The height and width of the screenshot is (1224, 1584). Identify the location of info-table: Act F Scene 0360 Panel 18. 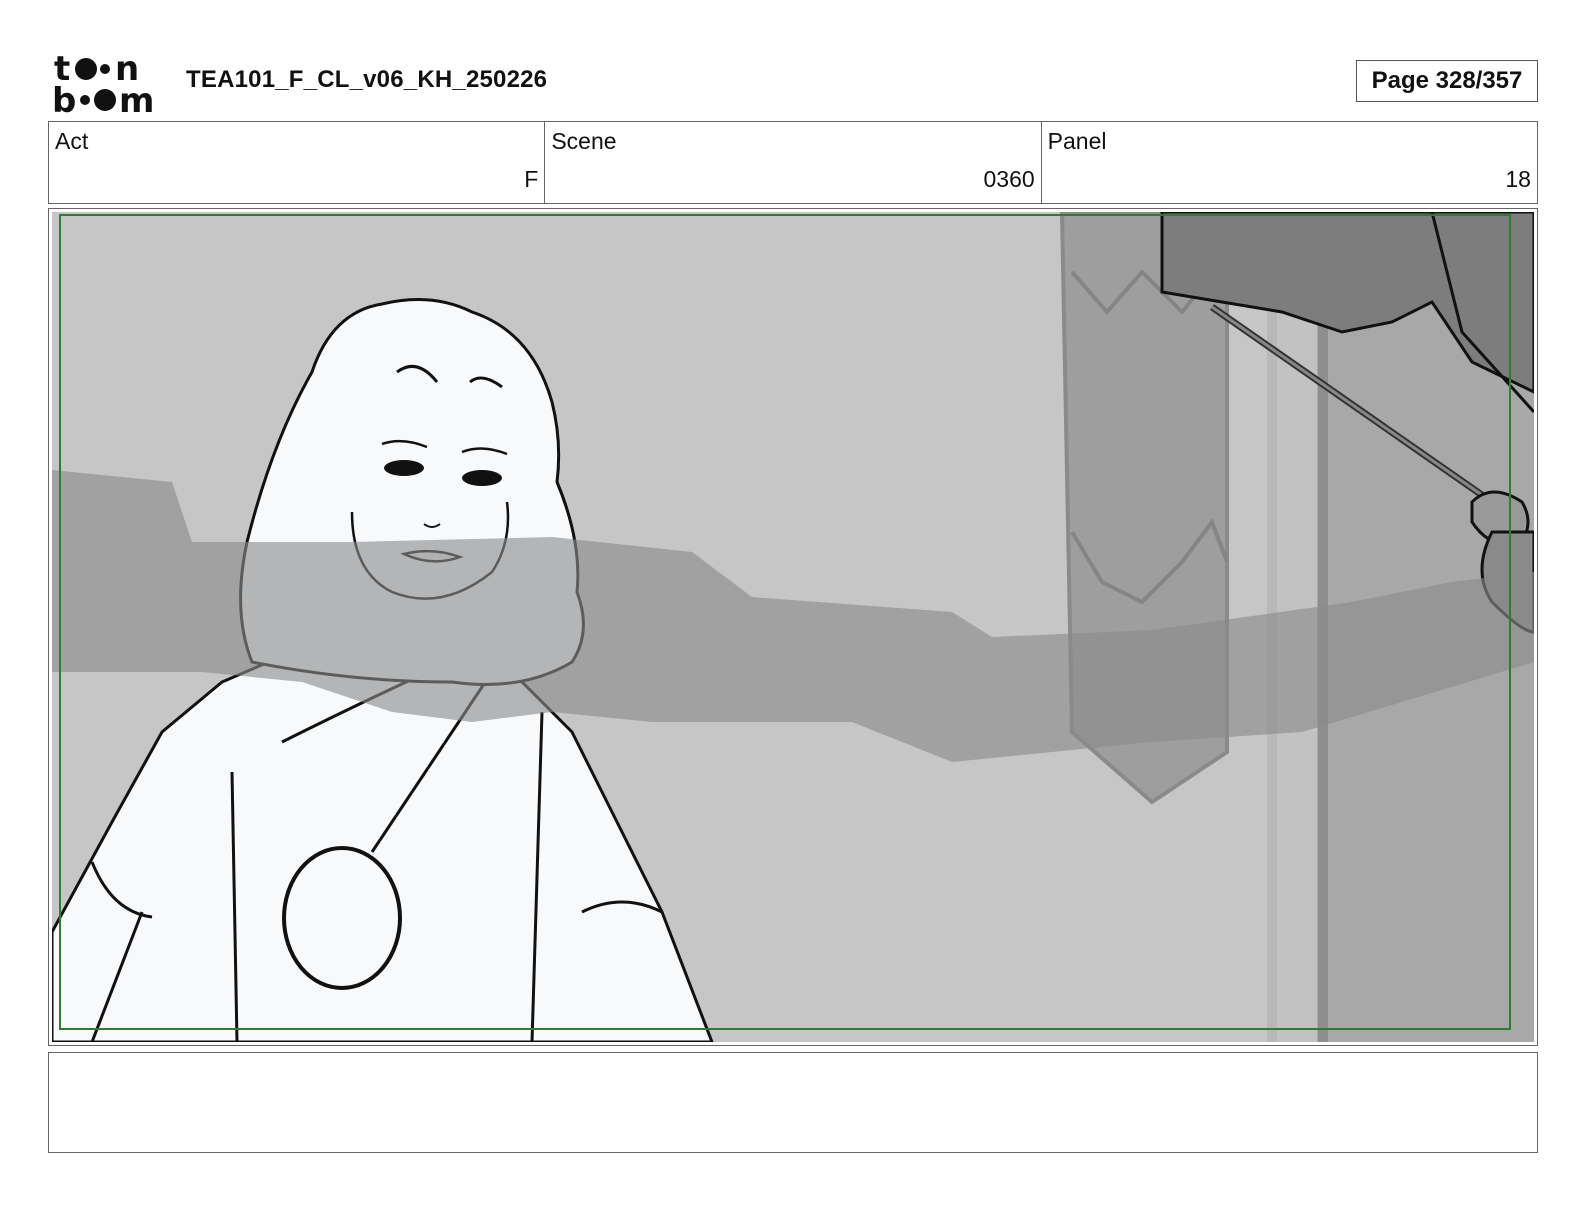
(793, 162).